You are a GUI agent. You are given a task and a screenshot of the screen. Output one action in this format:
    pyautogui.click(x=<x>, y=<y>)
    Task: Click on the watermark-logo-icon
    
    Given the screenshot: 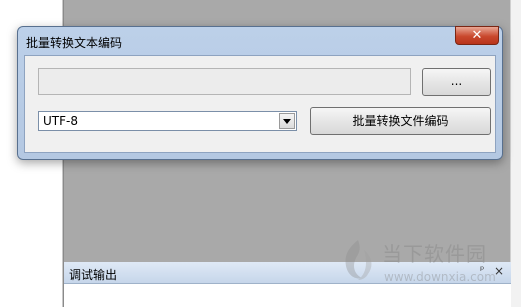 What is the action you would take?
    pyautogui.click(x=358, y=260)
    